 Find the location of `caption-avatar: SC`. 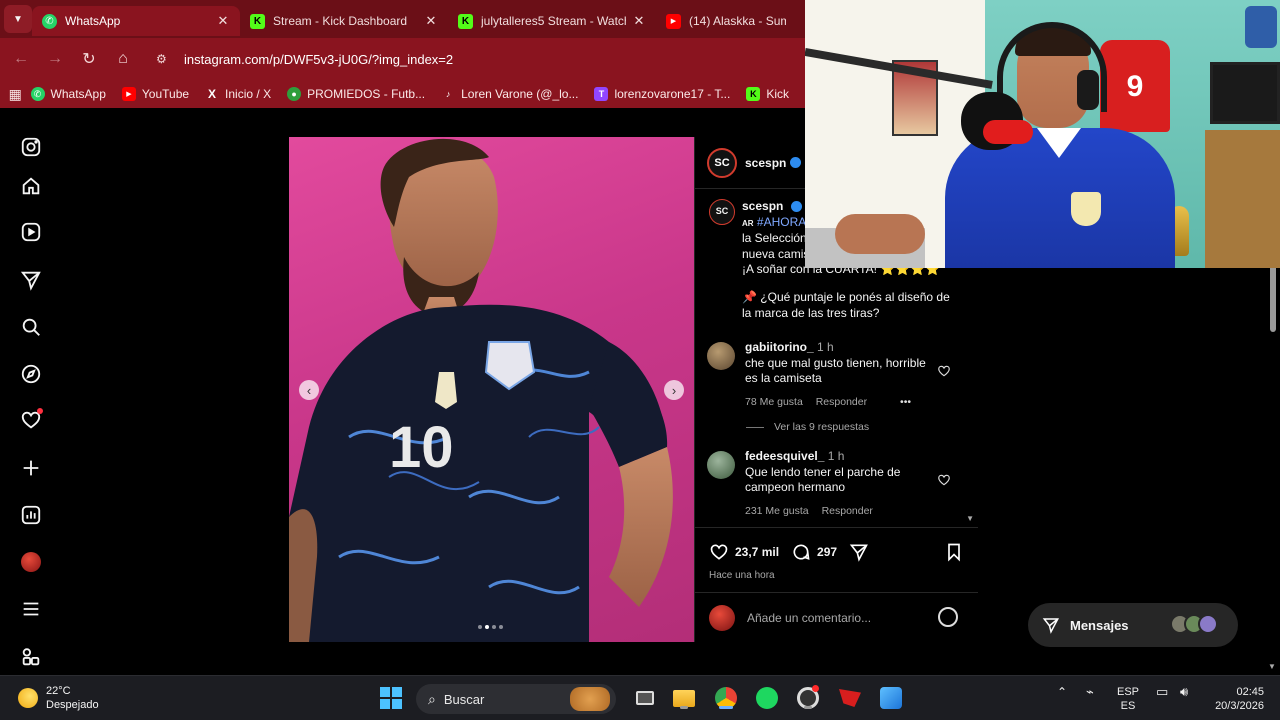

caption-avatar: SC is located at coordinates (722, 212).